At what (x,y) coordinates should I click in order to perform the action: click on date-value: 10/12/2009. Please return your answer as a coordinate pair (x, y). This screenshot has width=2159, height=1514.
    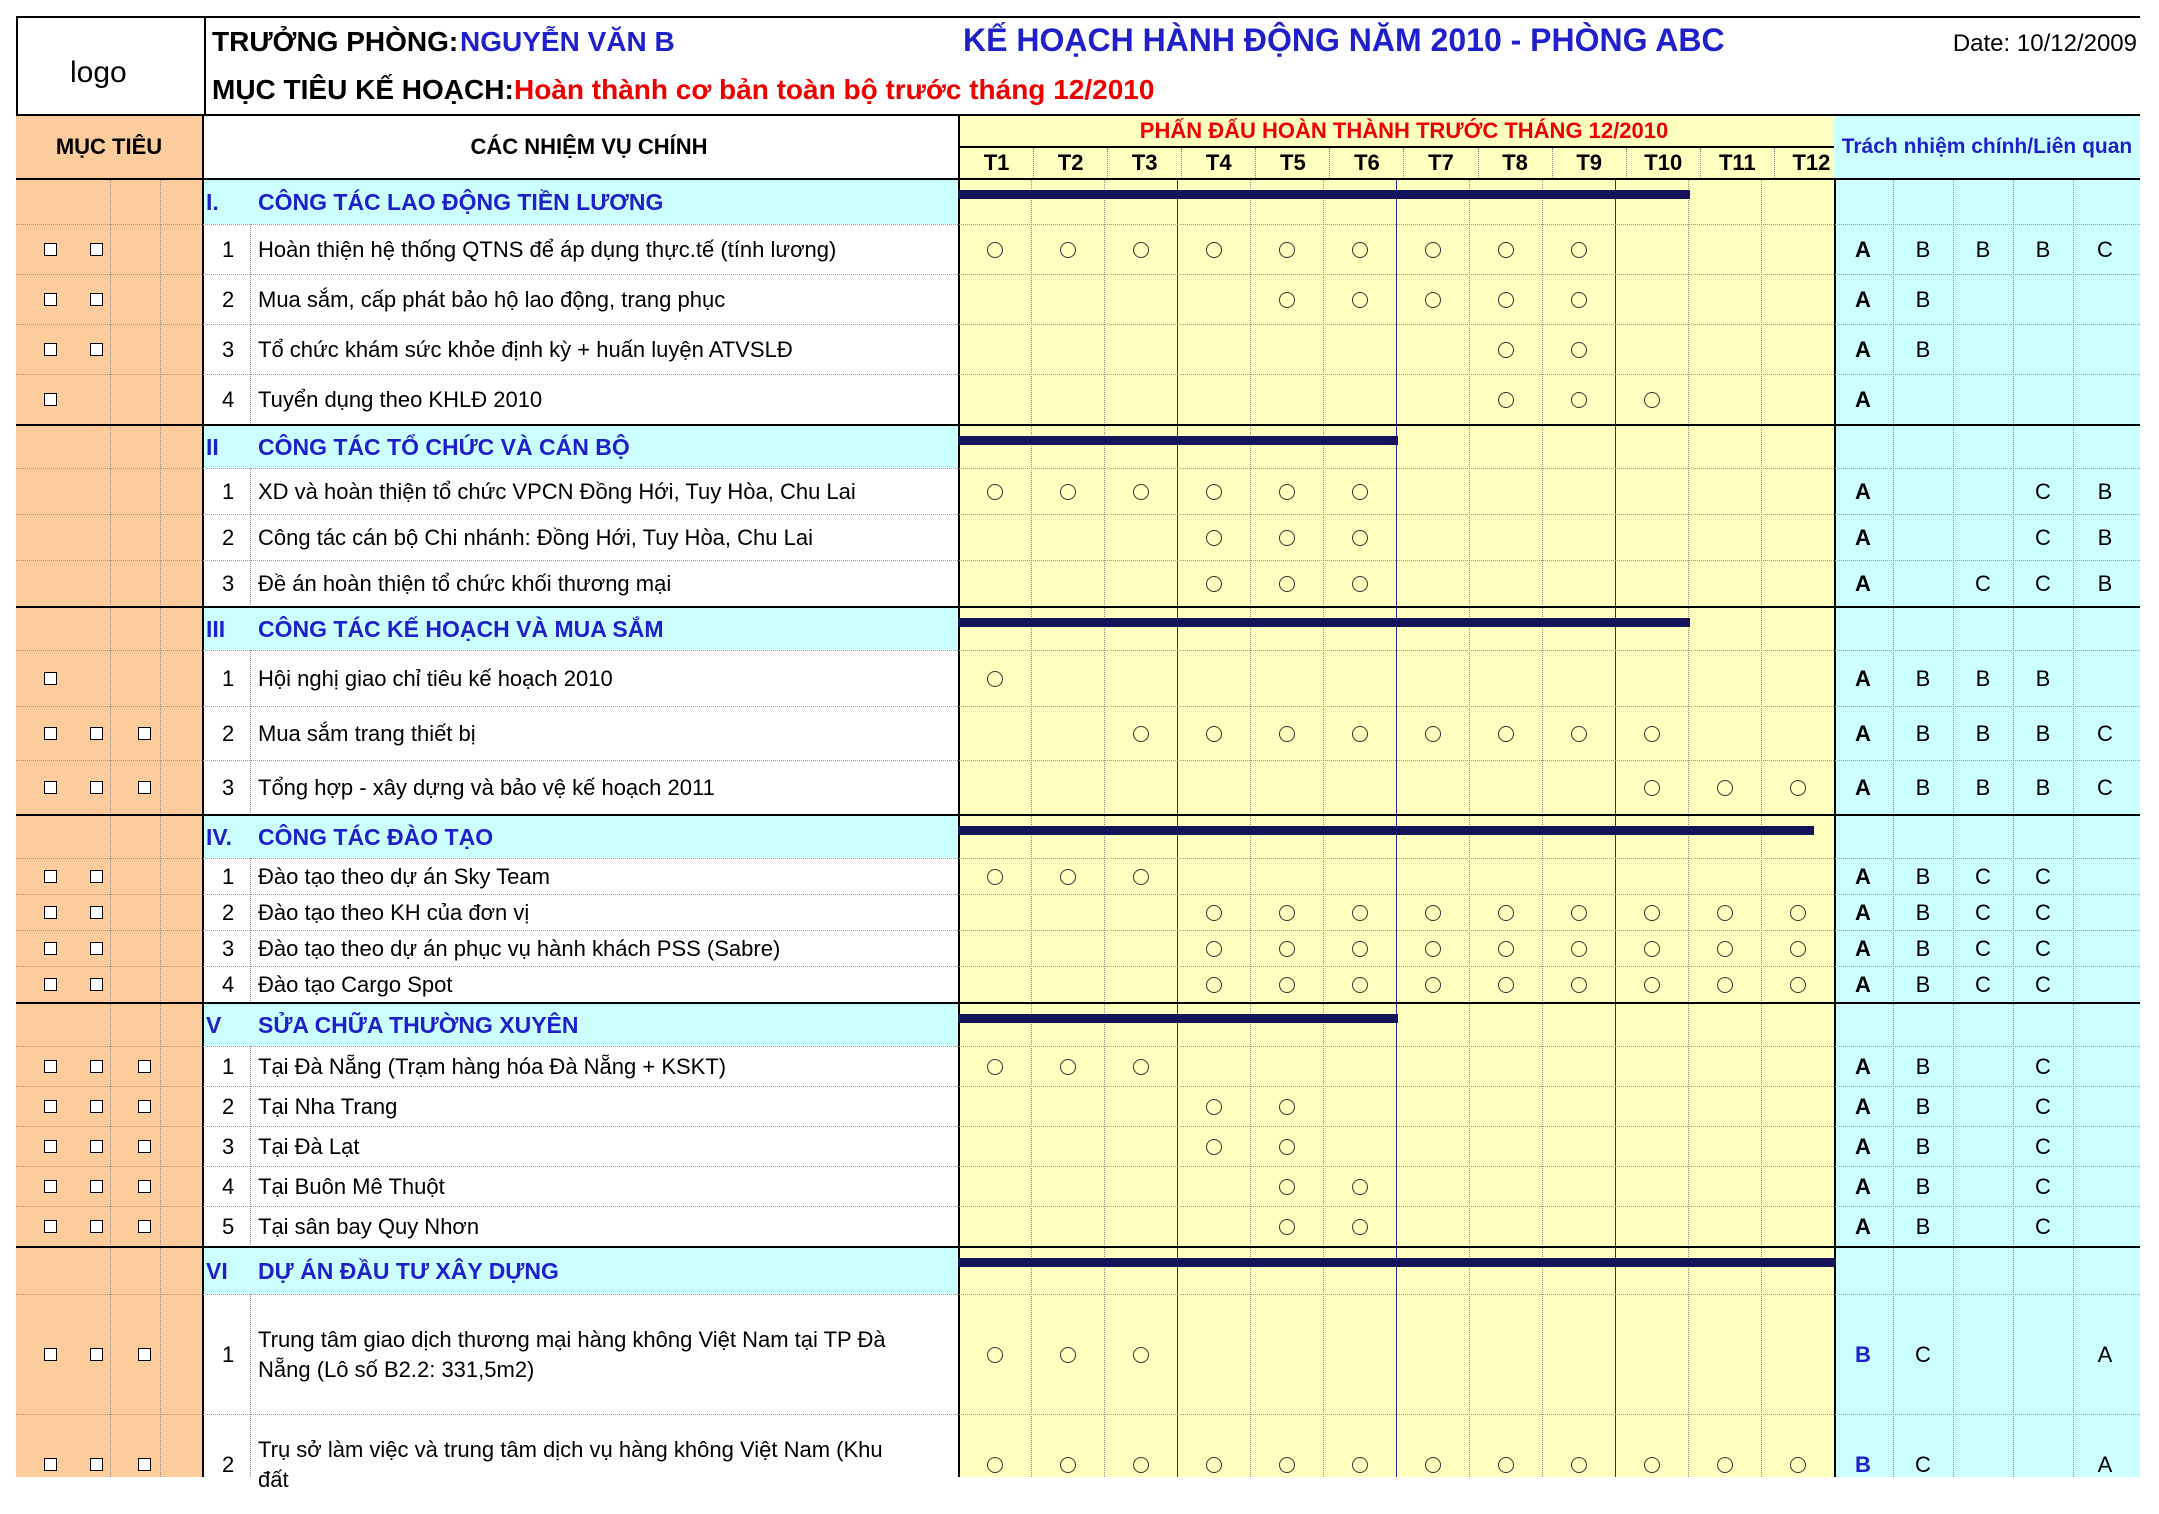
    Looking at the image, I should click on (2076, 43).